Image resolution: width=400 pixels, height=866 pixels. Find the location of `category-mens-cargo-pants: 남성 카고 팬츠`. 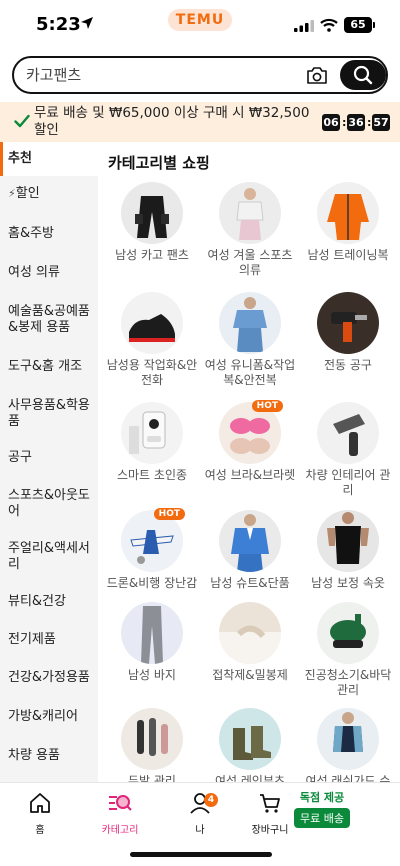

category-mens-cargo-pants: 남성 카고 팬츠 is located at coordinates (152, 220).